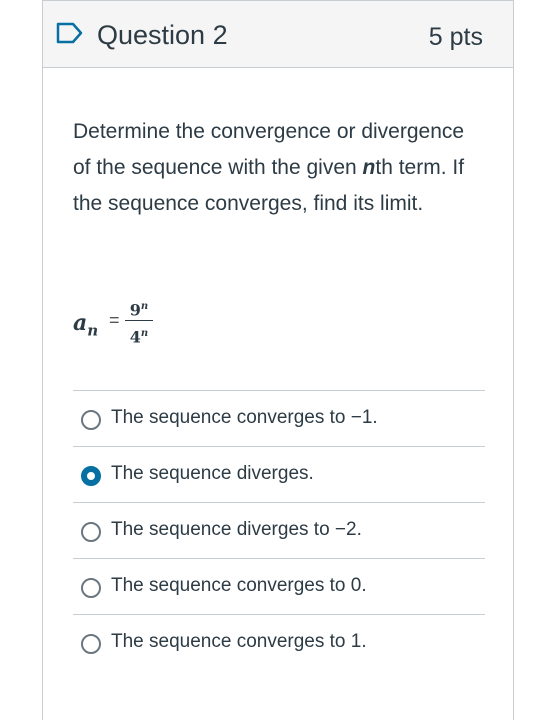  I want to click on formula-denominator: 4n, so click(139, 337).